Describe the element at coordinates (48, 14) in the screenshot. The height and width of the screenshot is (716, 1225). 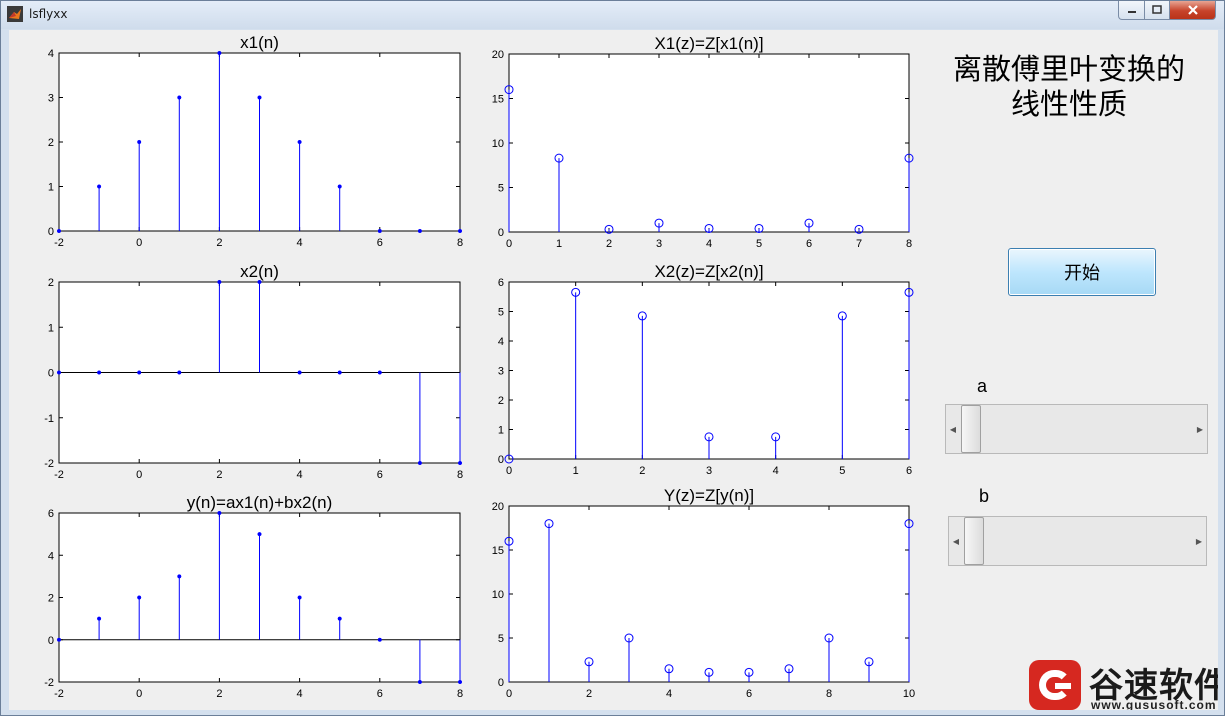
I see `window-title: lsflyxx` at that location.